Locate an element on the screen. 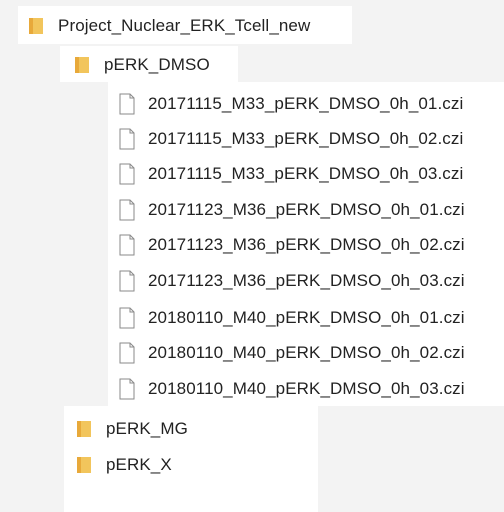 The image size is (504, 512). file-item: 20171115_M33_pERK_DMSO_0h_01.czi is located at coordinates (290, 104).